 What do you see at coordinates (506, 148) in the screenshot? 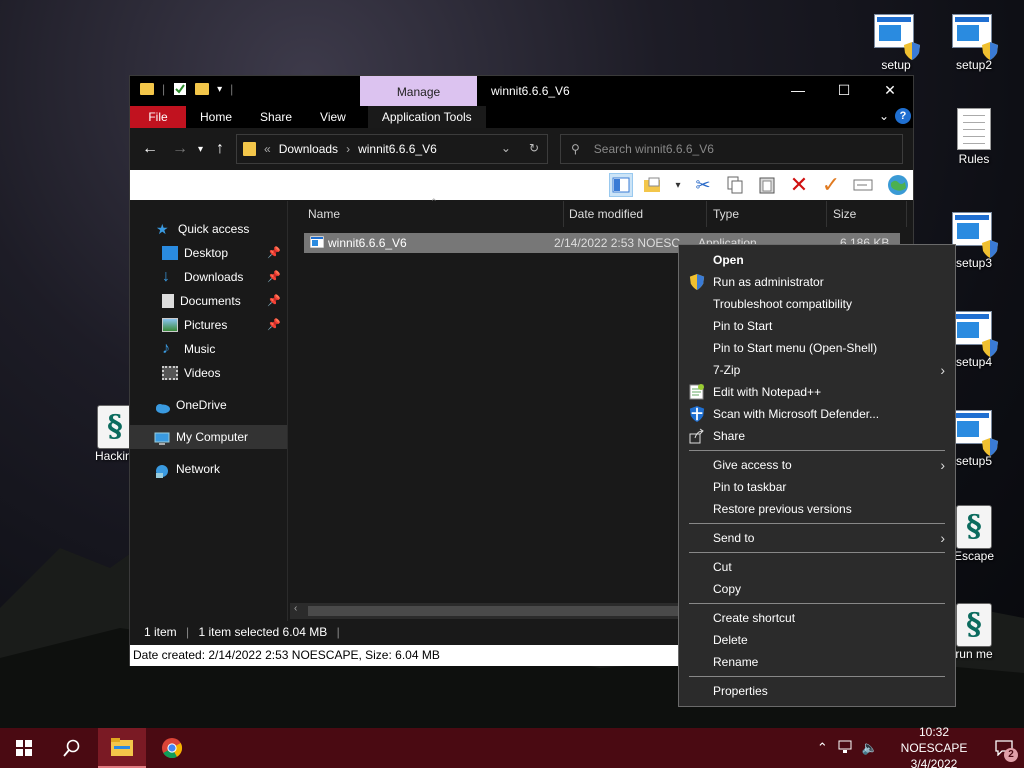
I see `chevron-down-icon: ⌄` at bounding box center [506, 148].